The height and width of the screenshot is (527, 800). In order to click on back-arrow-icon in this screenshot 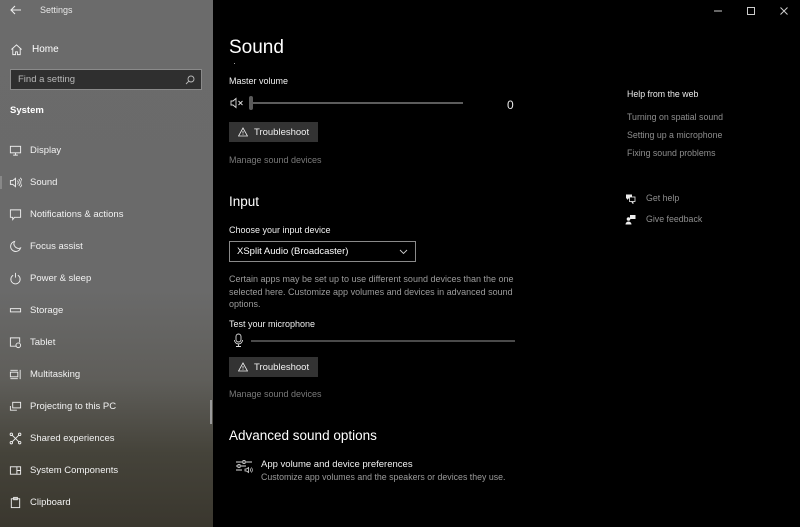, I will do `click(15, 10)`.